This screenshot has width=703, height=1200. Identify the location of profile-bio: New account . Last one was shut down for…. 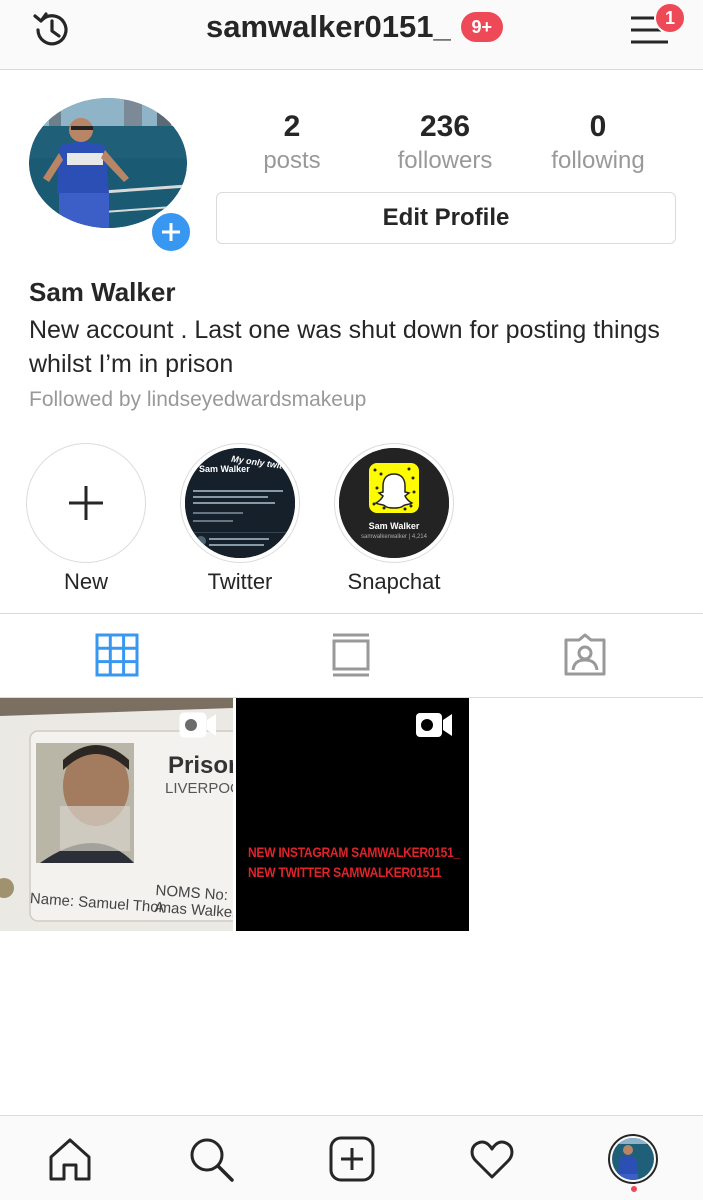
(344, 347).